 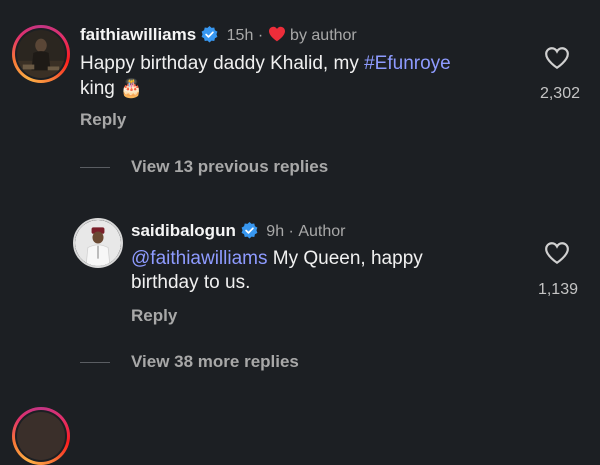 I want to click on avatar-saidibalogun, so click(x=98, y=243).